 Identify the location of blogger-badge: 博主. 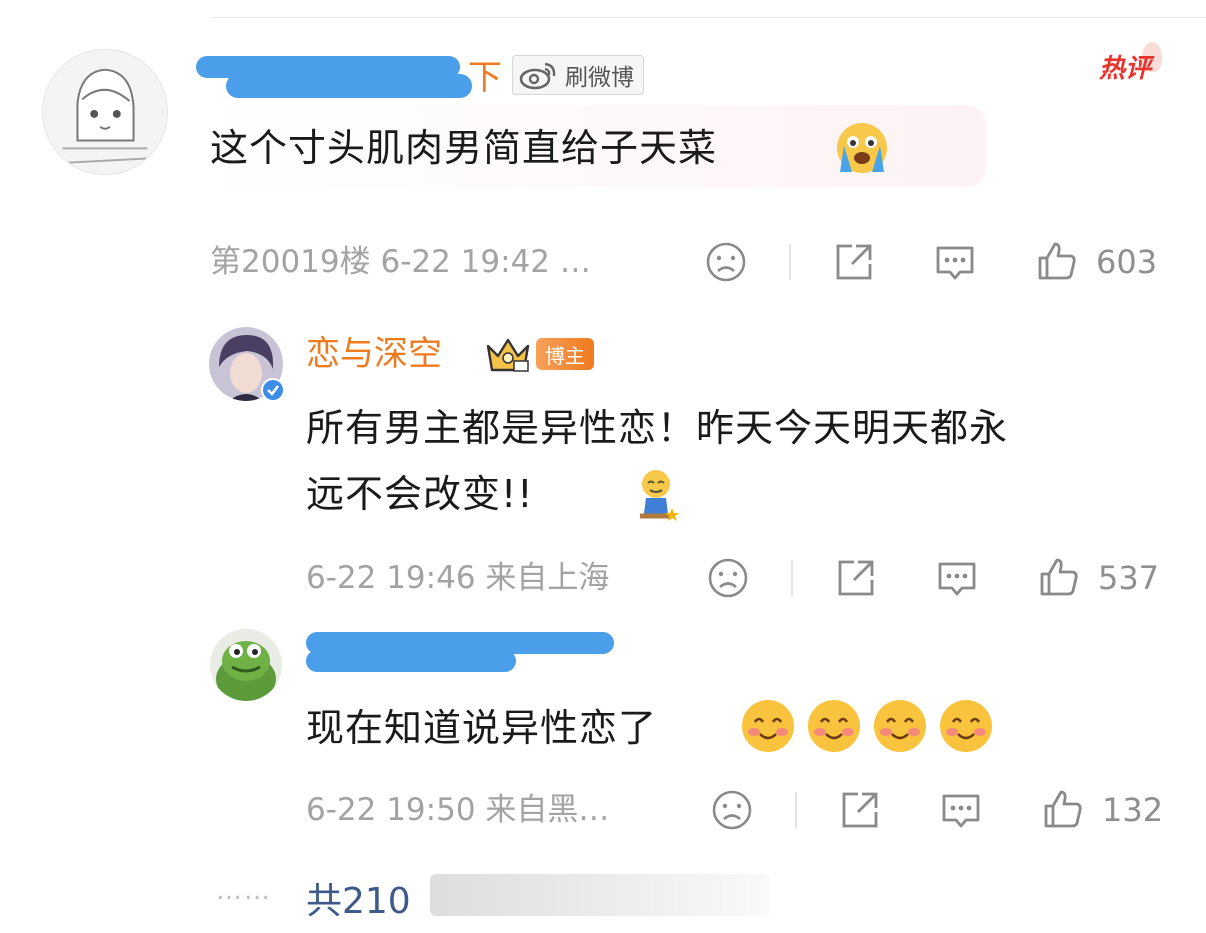
(565, 354).